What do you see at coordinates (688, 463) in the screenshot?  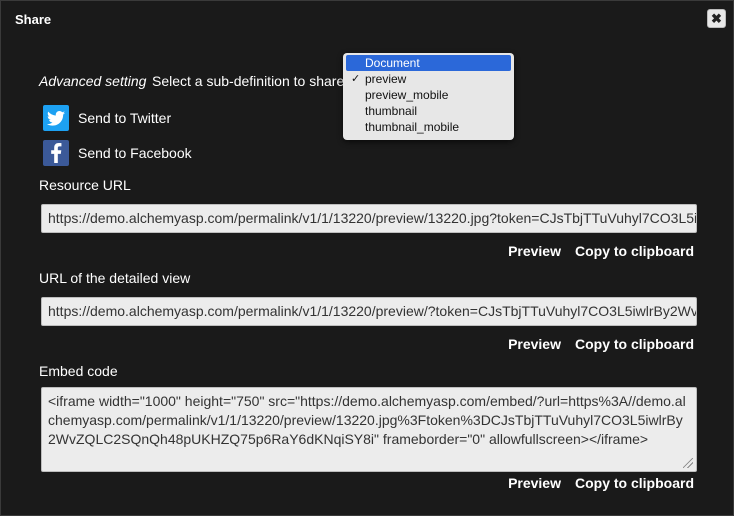 I see `resize-grip-icon` at bounding box center [688, 463].